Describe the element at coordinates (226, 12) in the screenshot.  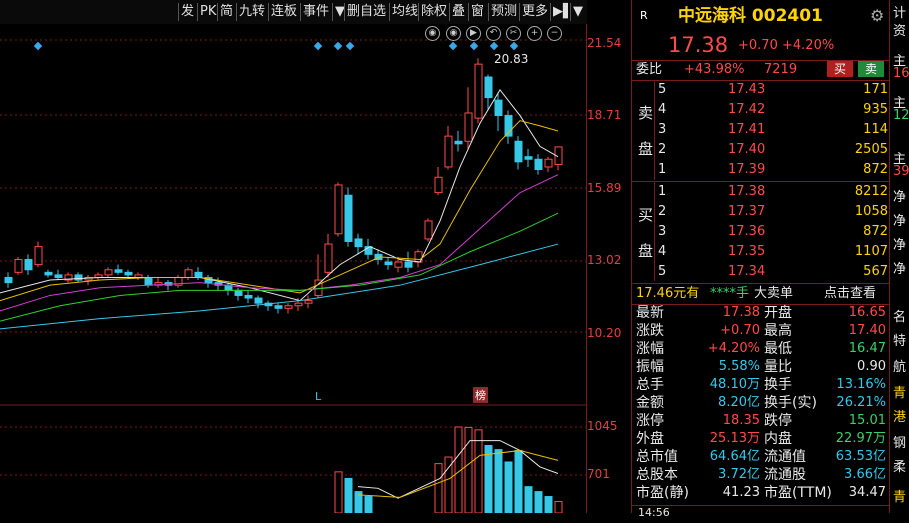
I see `toolbar-item-2: 简` at that location.